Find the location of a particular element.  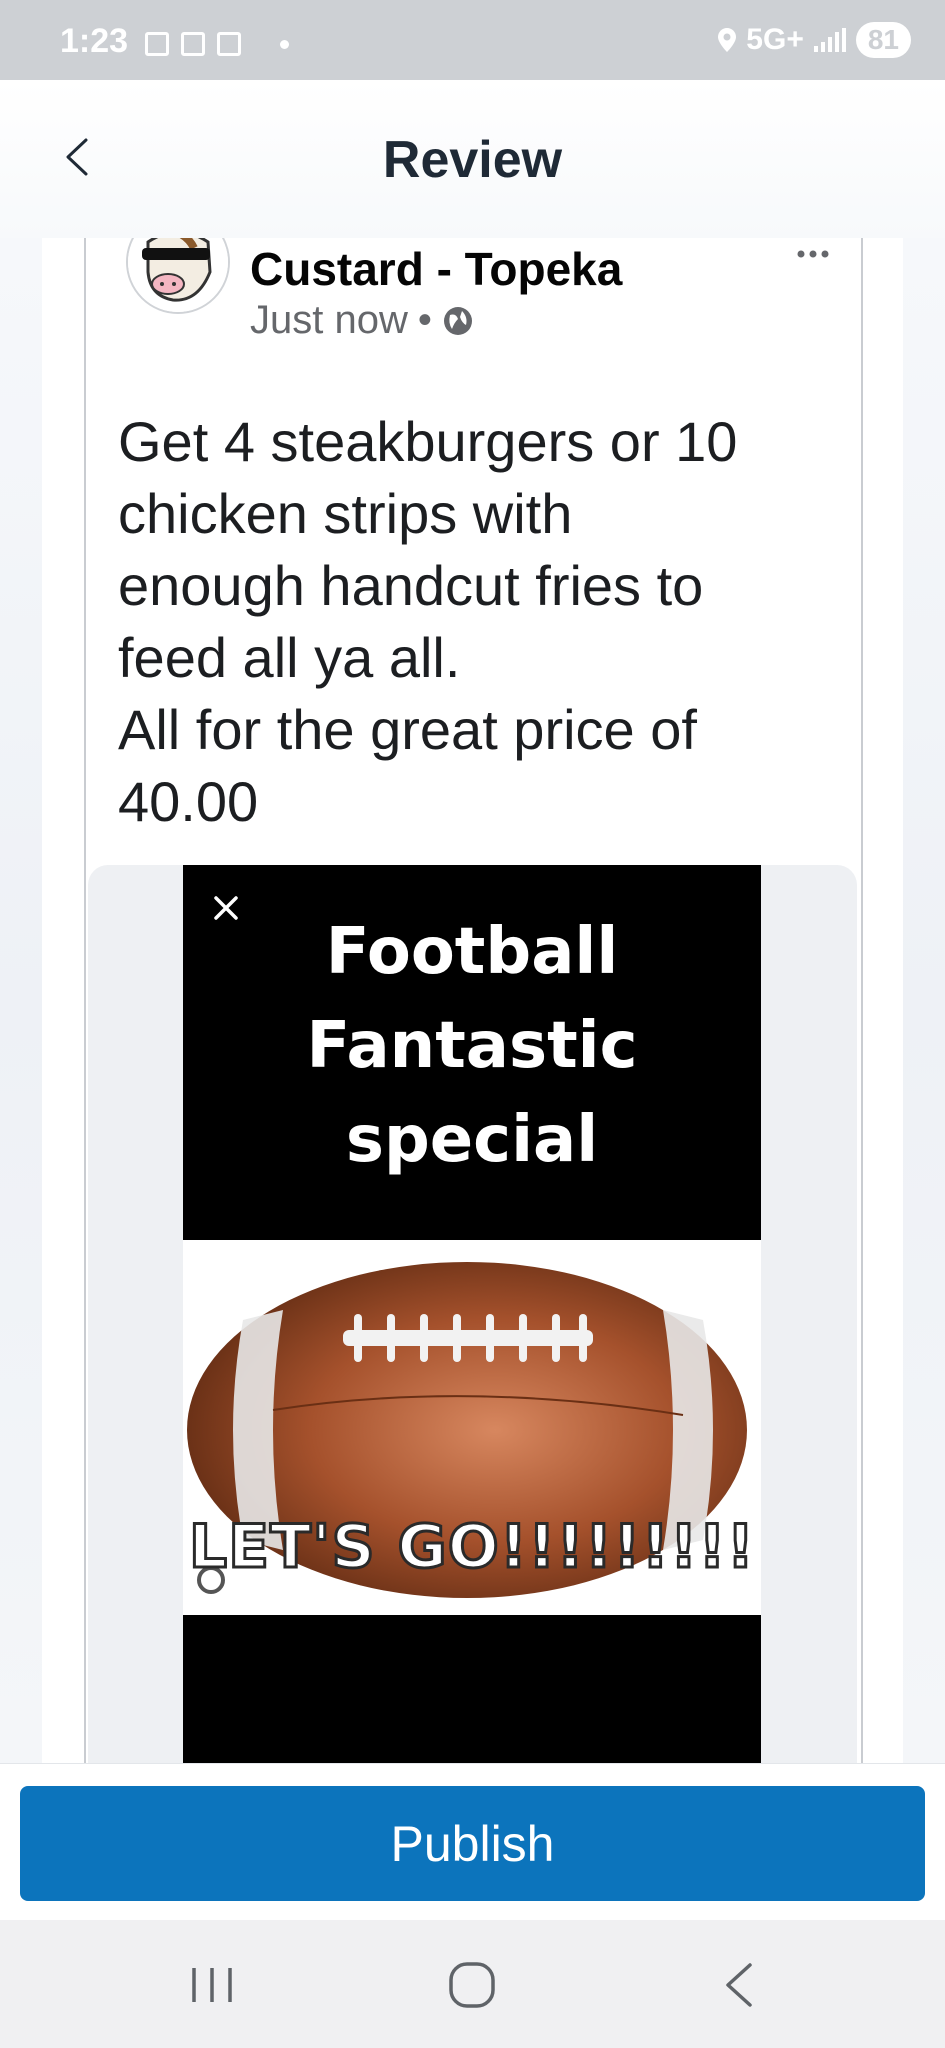

page-name: Custard - Topeka is located at coordinates (436, 269).